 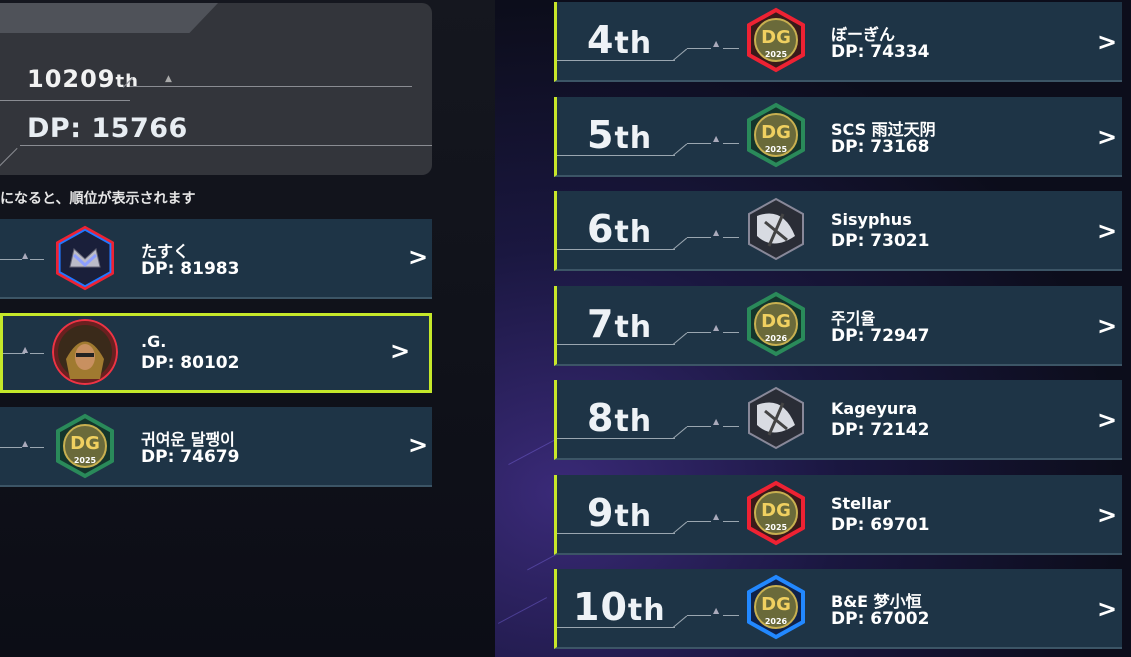 I want to click on player-dp: DP: 81983, so click(x=190, y=269).